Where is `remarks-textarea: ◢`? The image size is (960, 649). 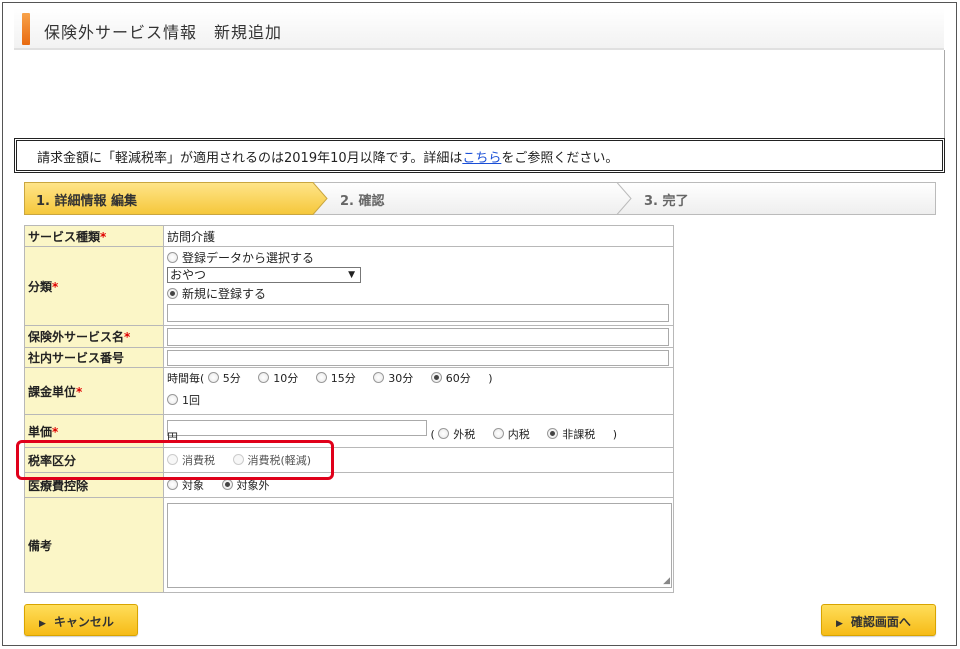
remarks-textarea: ◢ is located at coordinates (419, 545).